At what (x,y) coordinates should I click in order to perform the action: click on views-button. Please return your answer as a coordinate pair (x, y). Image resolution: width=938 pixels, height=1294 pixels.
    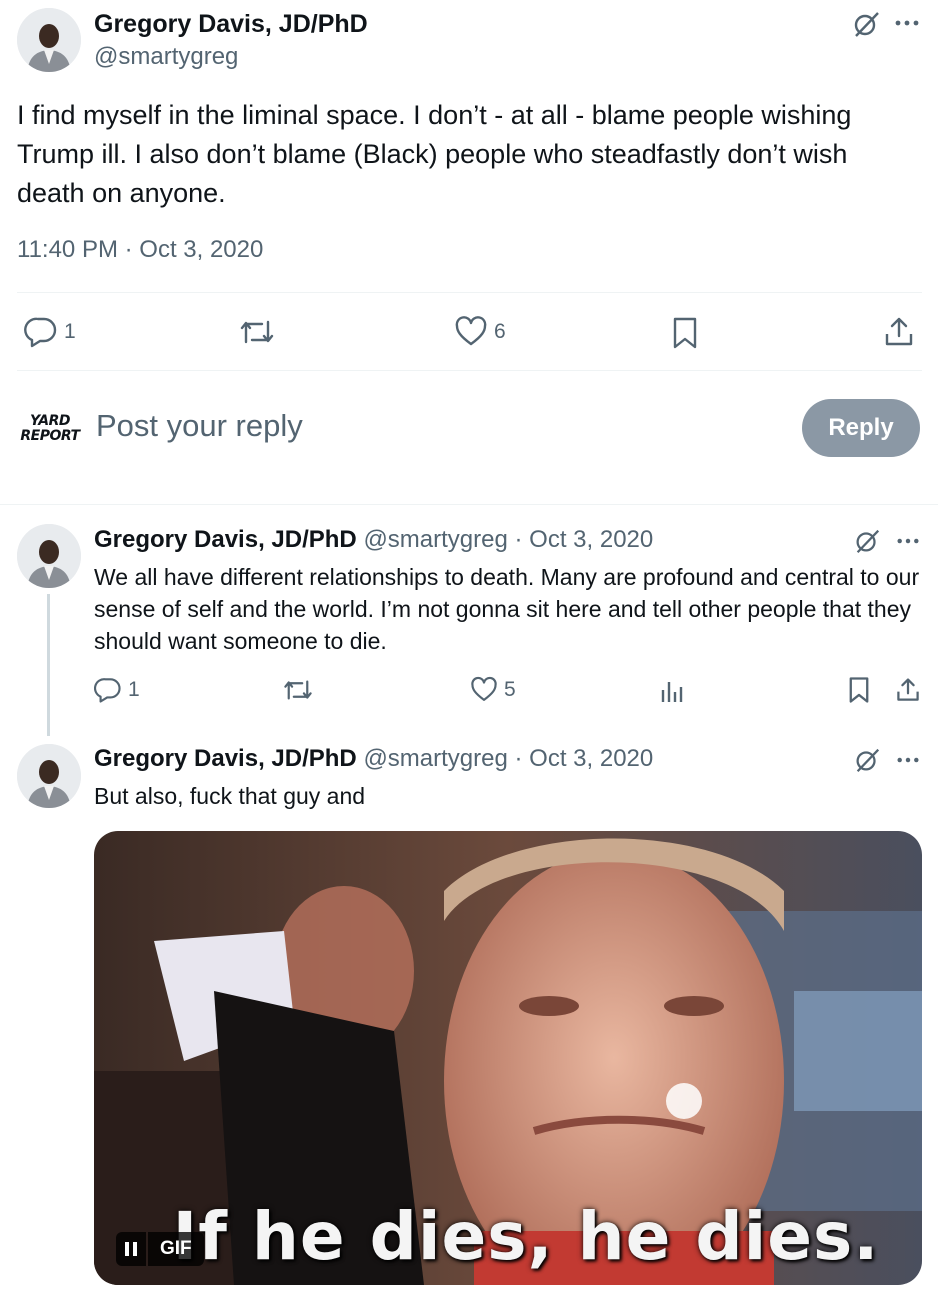
    Looking at the image, I should click on (672, 691).